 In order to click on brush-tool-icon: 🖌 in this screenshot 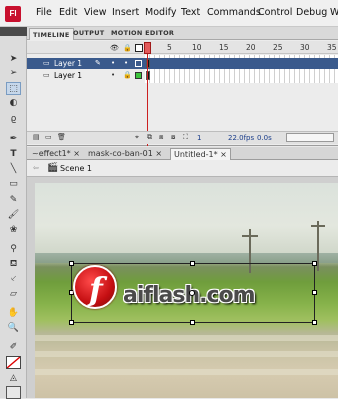, I will do `click(13, 215)`.